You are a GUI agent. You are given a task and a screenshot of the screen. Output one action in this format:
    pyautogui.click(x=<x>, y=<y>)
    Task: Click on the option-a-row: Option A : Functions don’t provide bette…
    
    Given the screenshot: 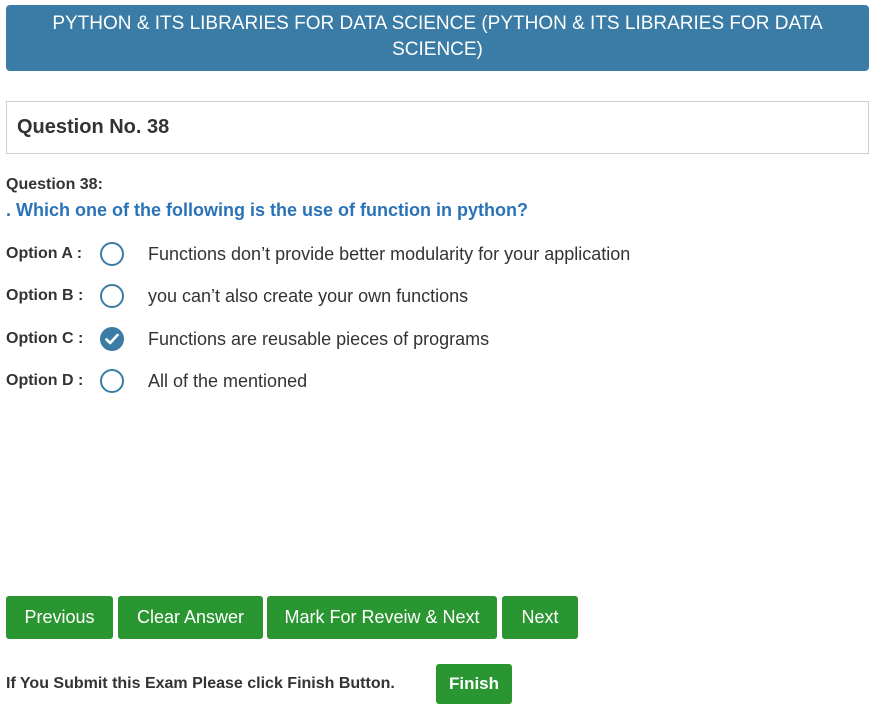 What is the action you would take?
    pyautogui.click(x=318, y=254)
    